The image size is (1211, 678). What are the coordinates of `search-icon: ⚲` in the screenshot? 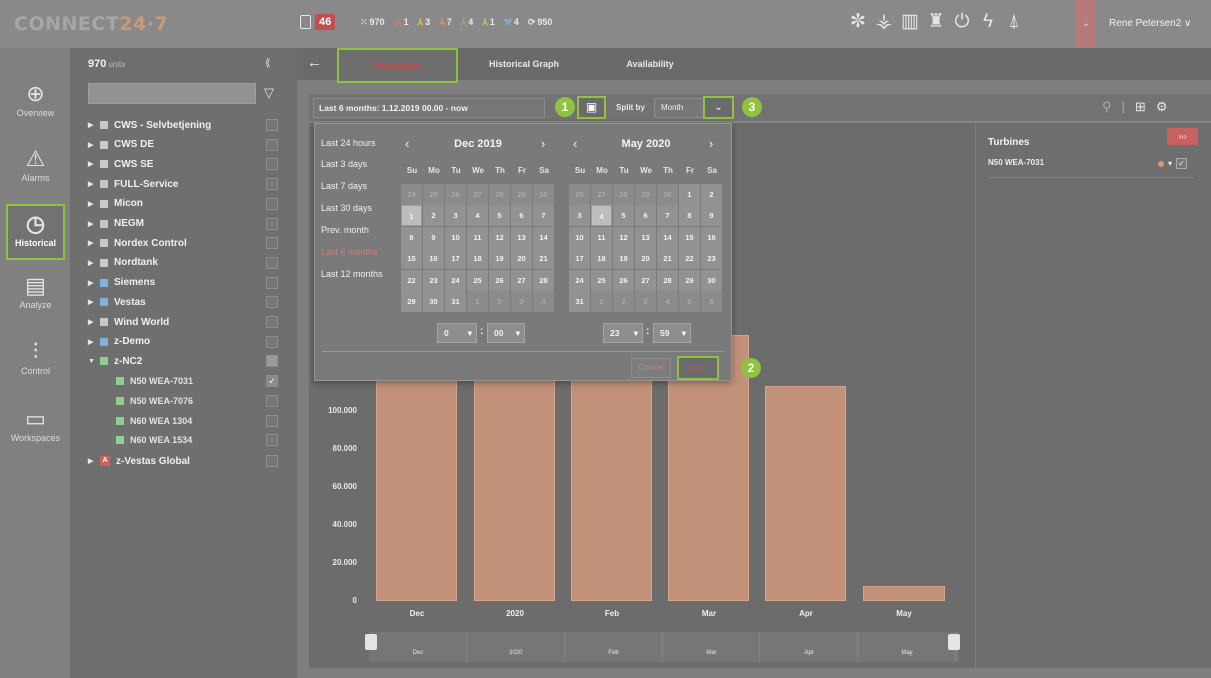 It's located at (1107, 107).